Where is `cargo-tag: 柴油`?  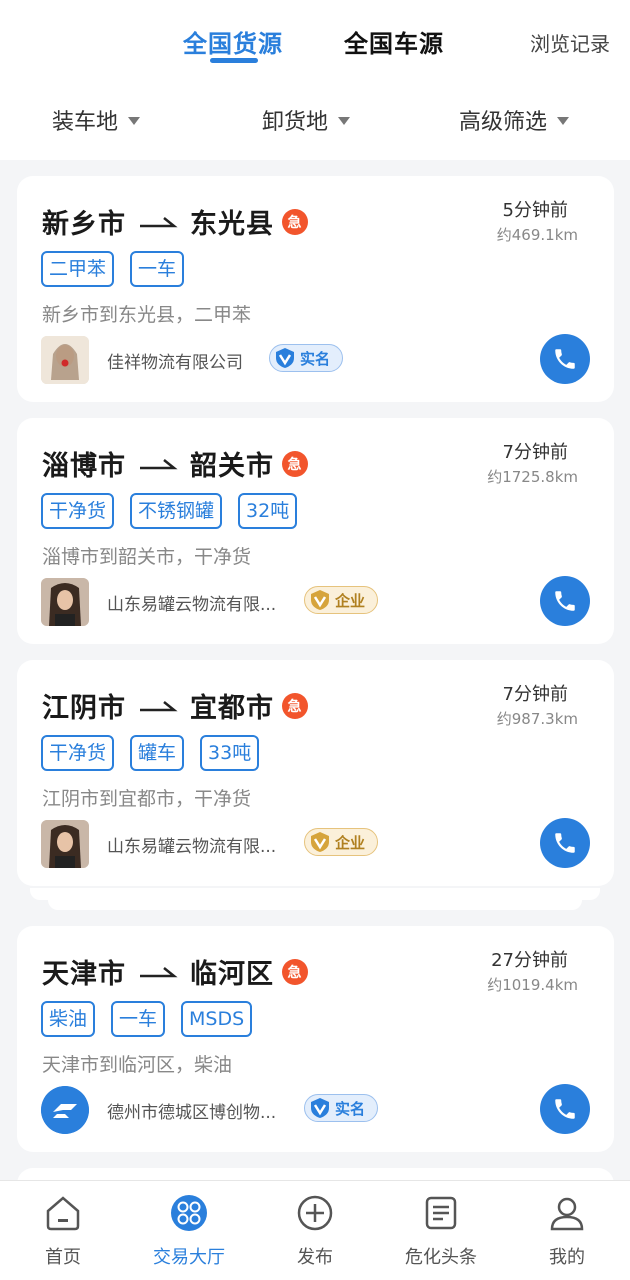
cargo-tag: 柴油 is located at coordinates (68, 1019).